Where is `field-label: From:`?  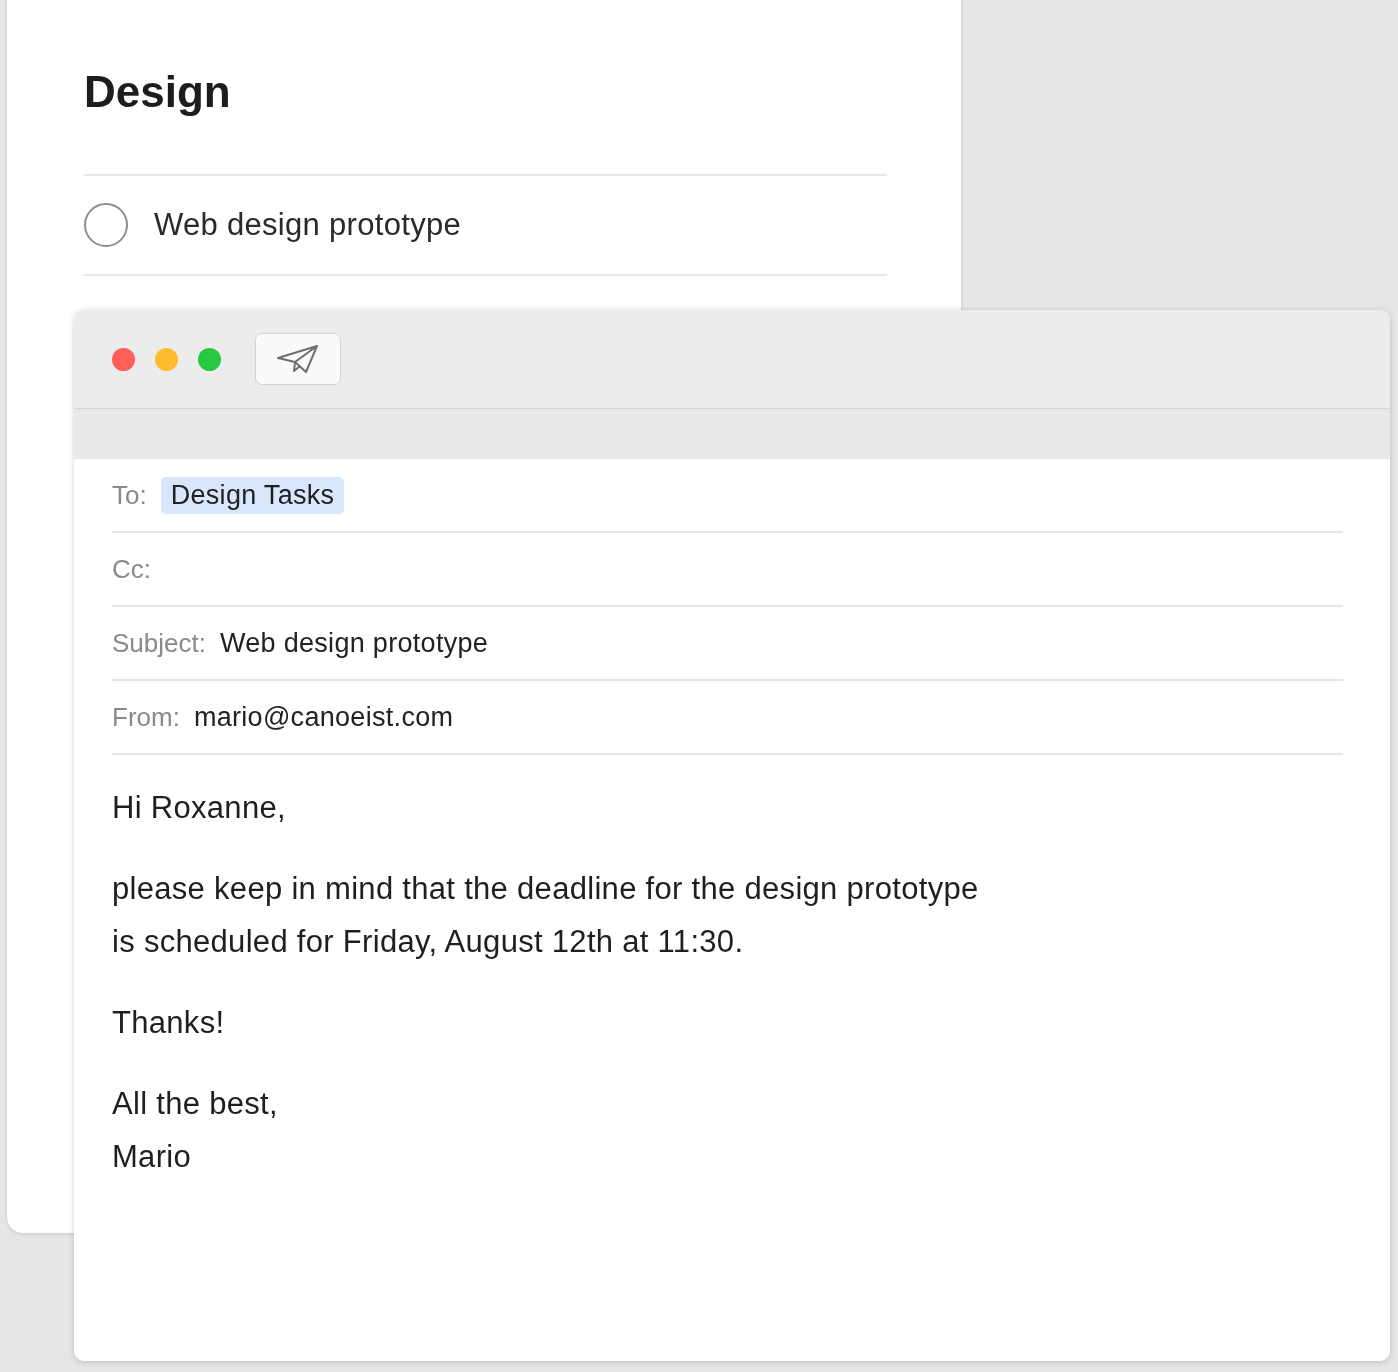
field-label: From: is located at coordinates (146, 717).